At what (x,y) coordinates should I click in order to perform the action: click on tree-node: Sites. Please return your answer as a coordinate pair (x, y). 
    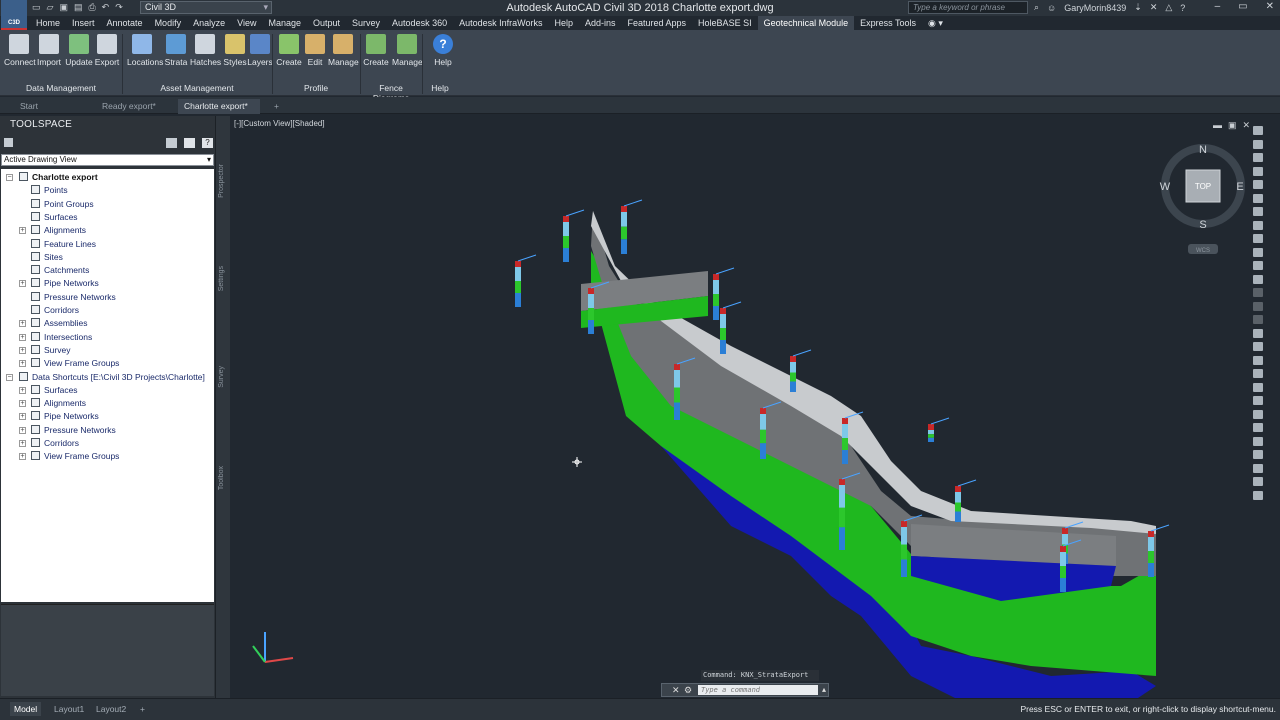
    Looking at the image, I should click on (47, 257).